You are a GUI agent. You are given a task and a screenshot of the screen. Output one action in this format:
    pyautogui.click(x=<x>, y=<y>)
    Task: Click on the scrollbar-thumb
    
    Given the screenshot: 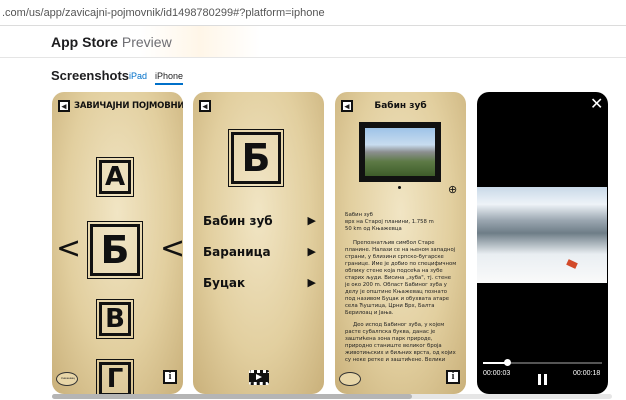 What is the action you would take?
    pyautogui.click(x=232, y=396)
    